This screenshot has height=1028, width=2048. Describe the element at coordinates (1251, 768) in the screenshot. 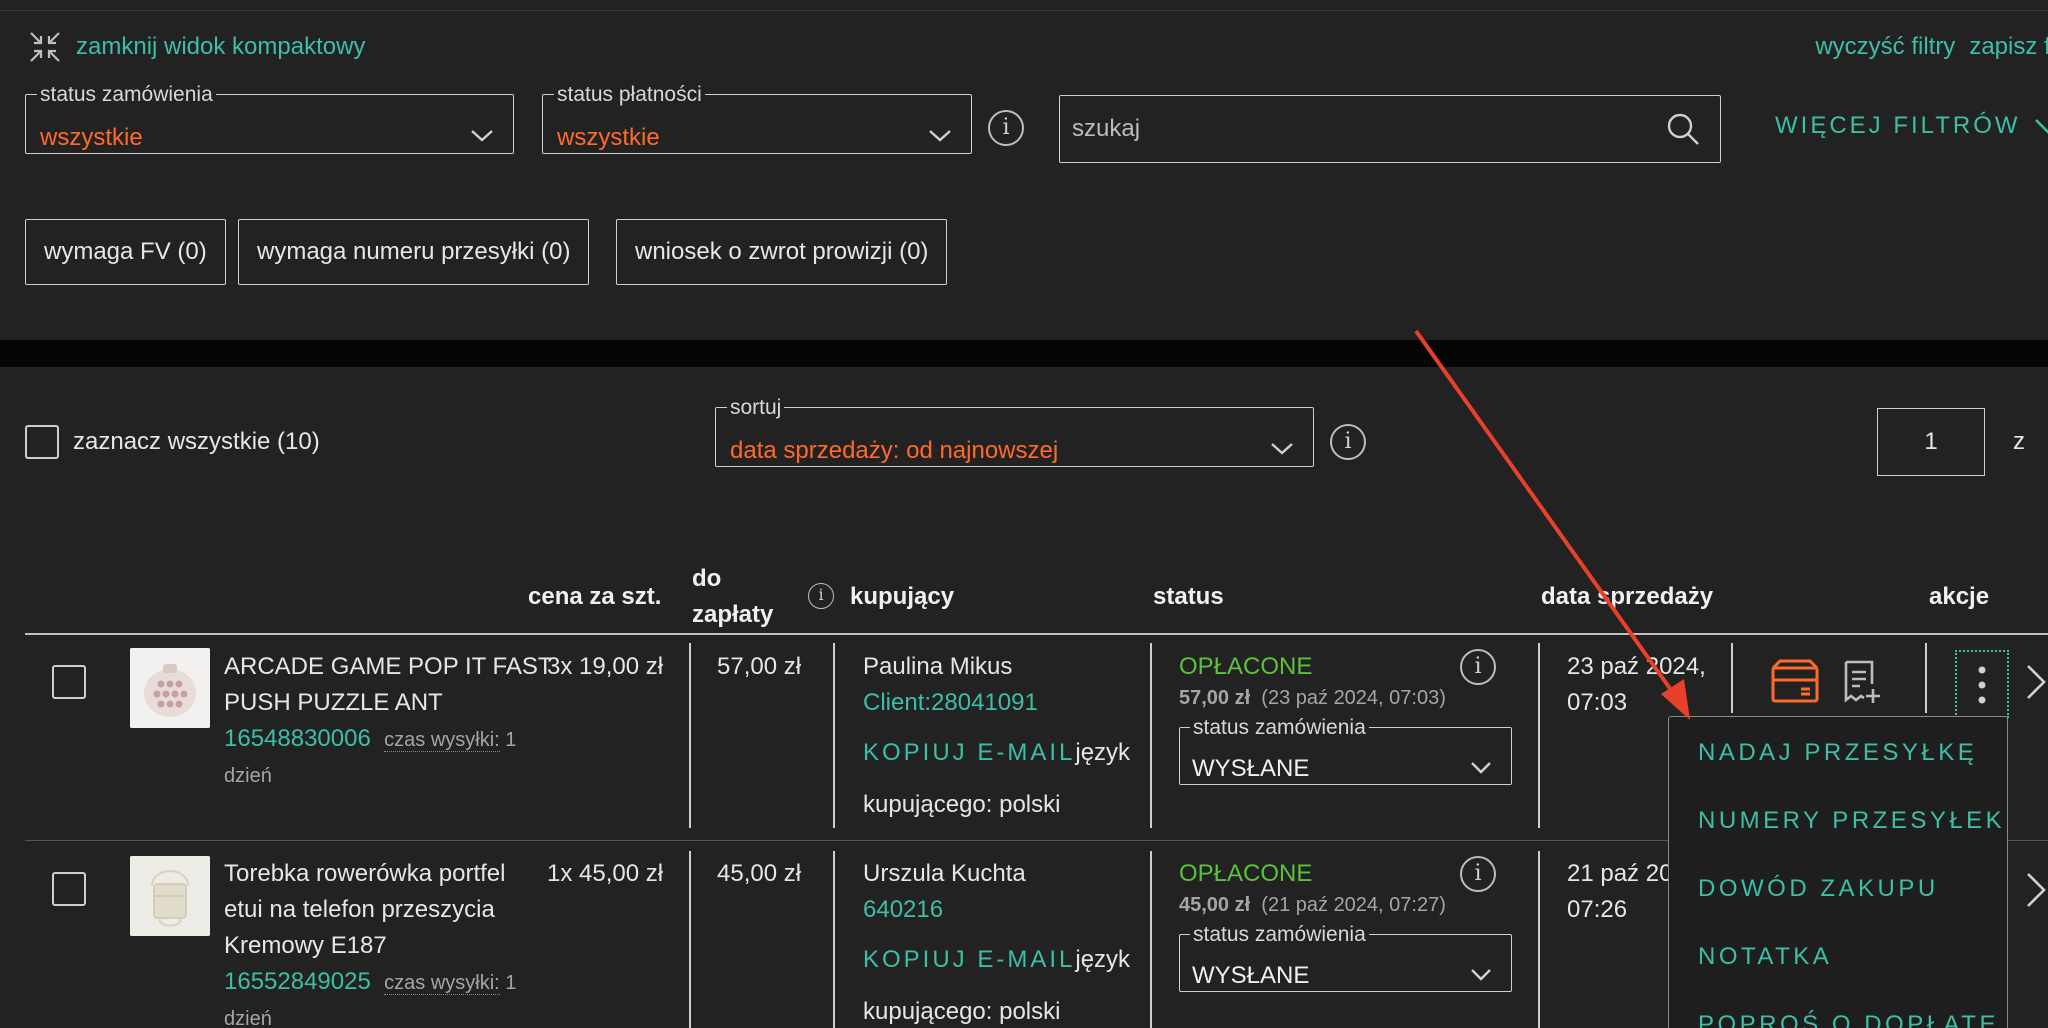

I see `order-status-value: WYSŁANE` at that location.